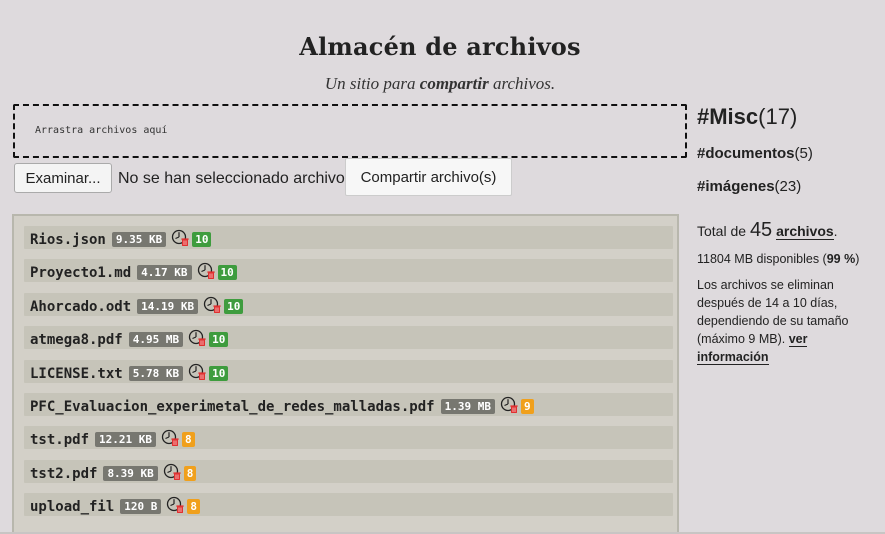 This screenshot has height=534, width=885. Describe the element at coordinates (762, 259) in the screenshot. I see `available-pre: 11804 MB disponibles (` at that location.